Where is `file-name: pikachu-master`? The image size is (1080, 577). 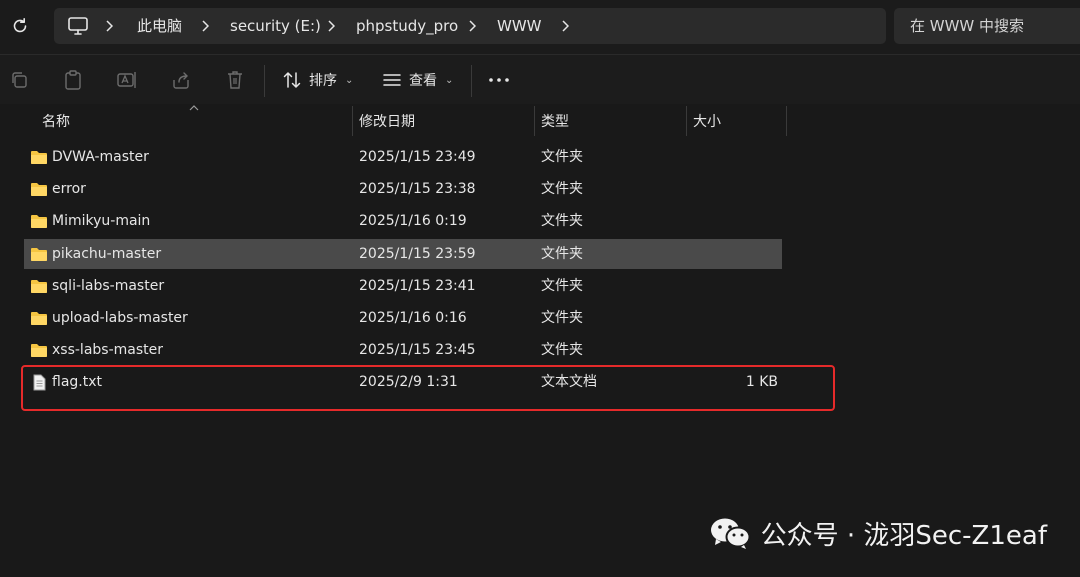
file-name: pikachu-master is located at coordinates (107, 253).